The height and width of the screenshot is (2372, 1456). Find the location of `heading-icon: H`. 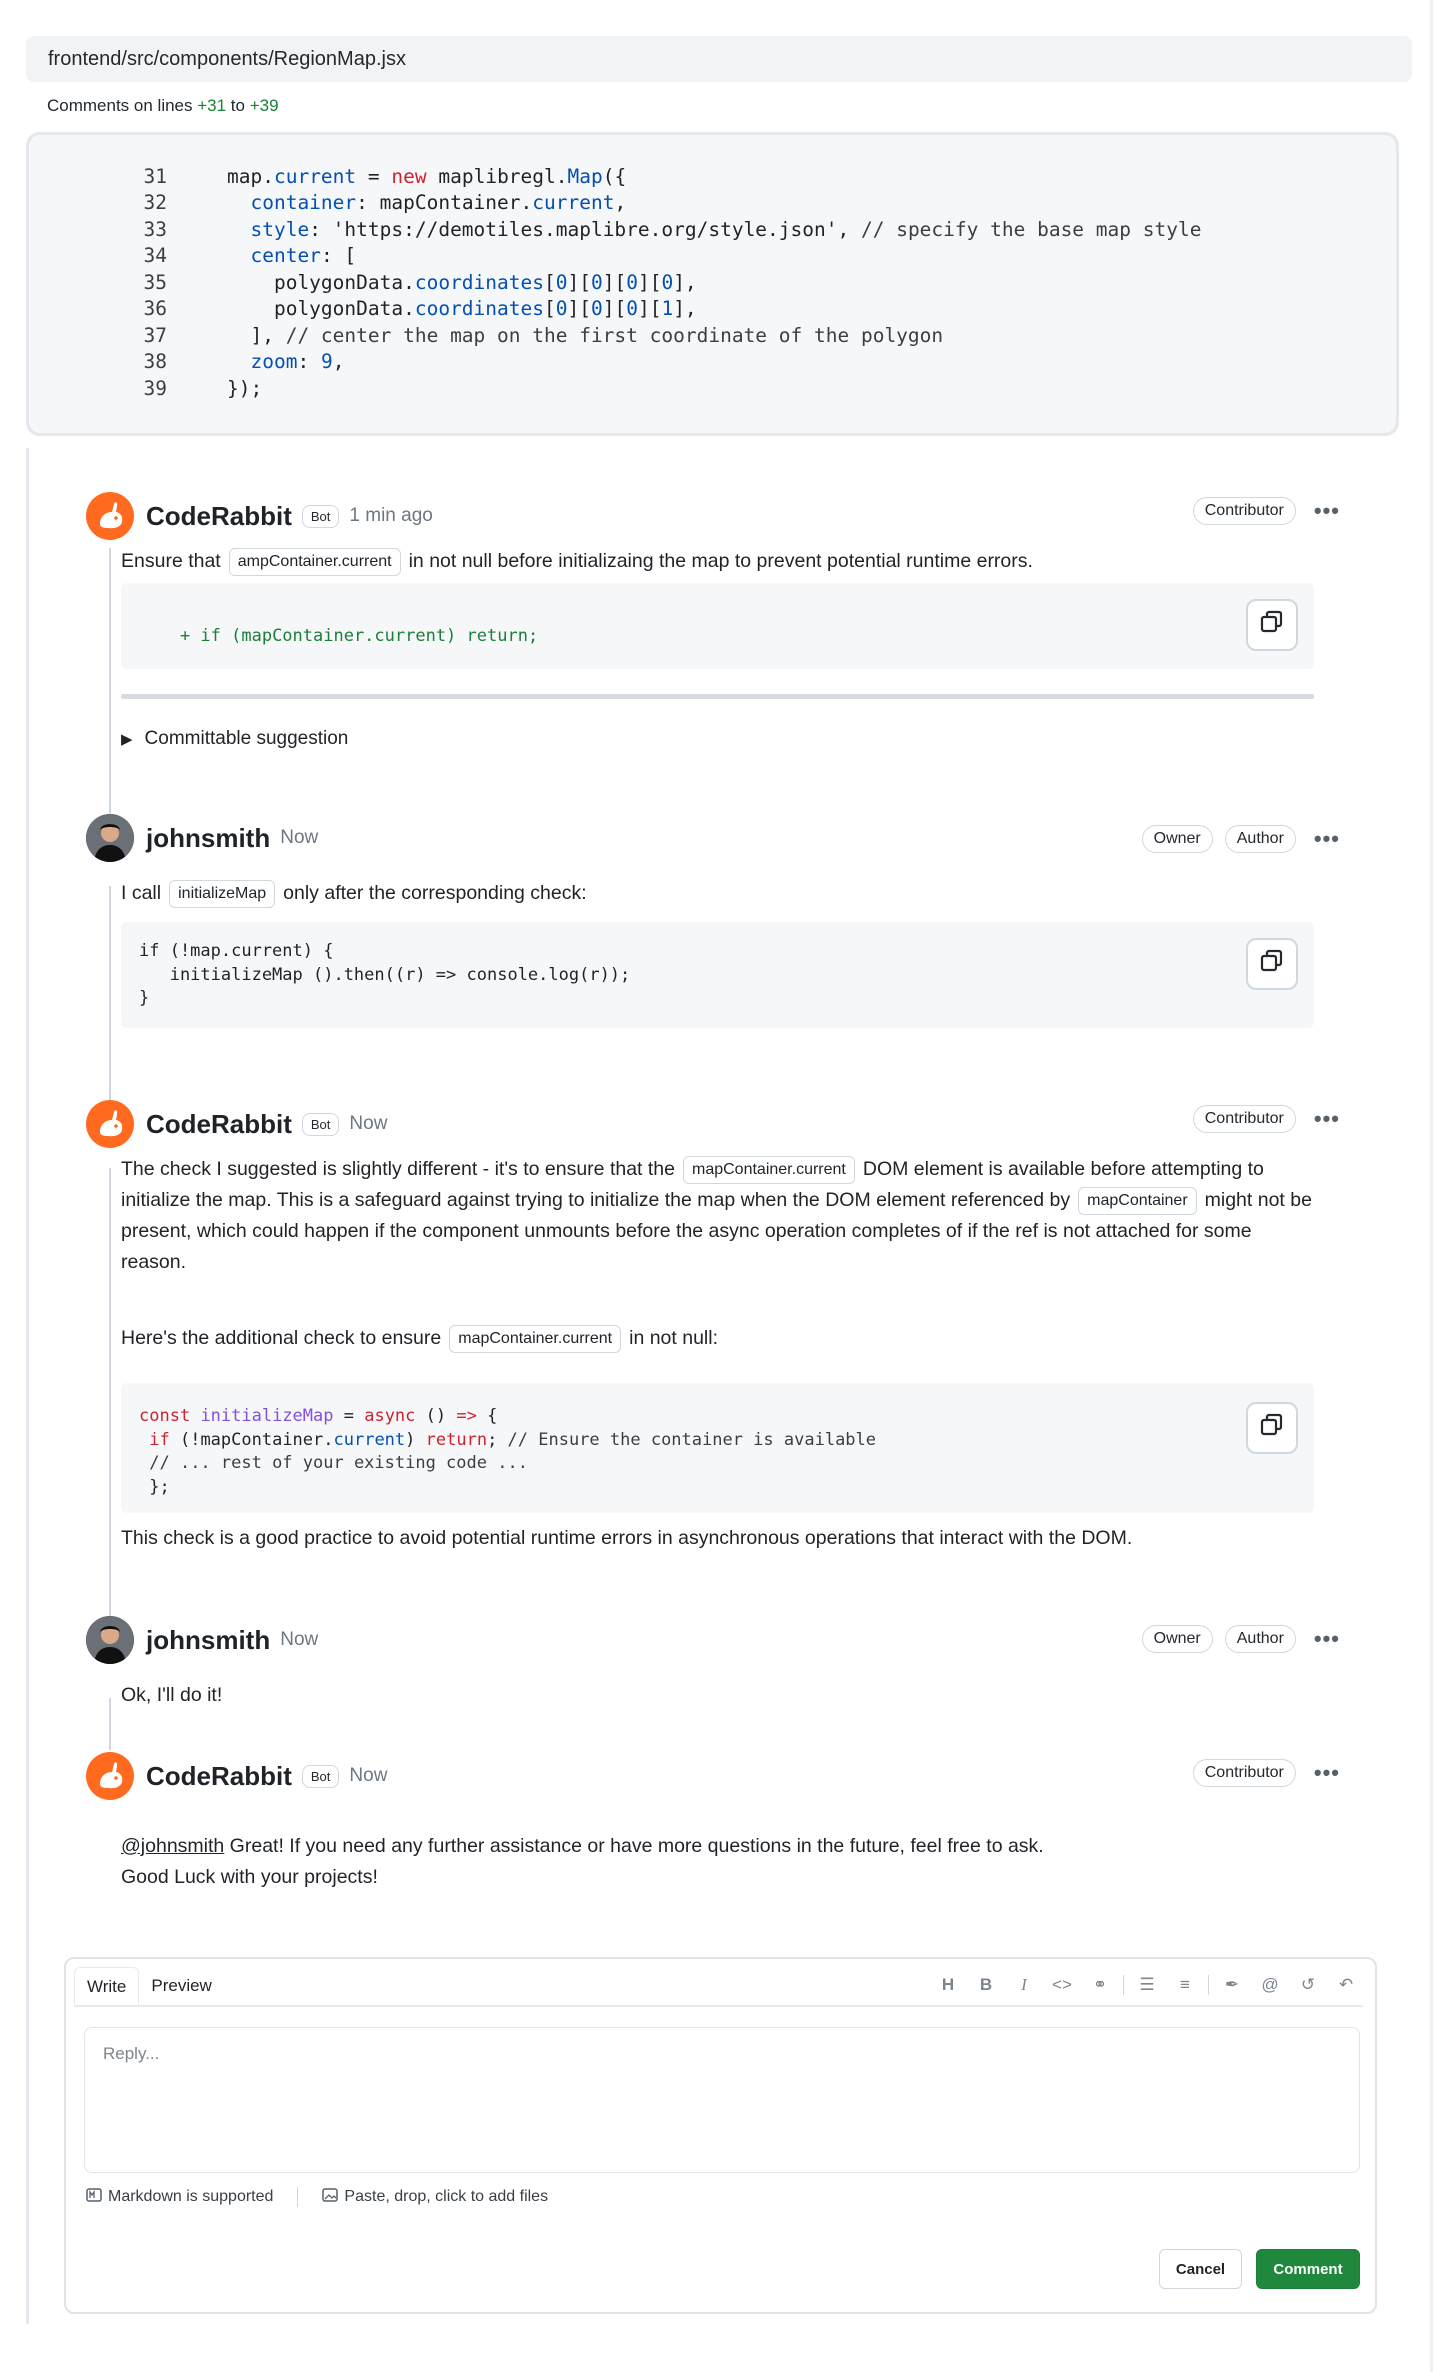

heading-icon: H is located at coordinates (948, 1985).